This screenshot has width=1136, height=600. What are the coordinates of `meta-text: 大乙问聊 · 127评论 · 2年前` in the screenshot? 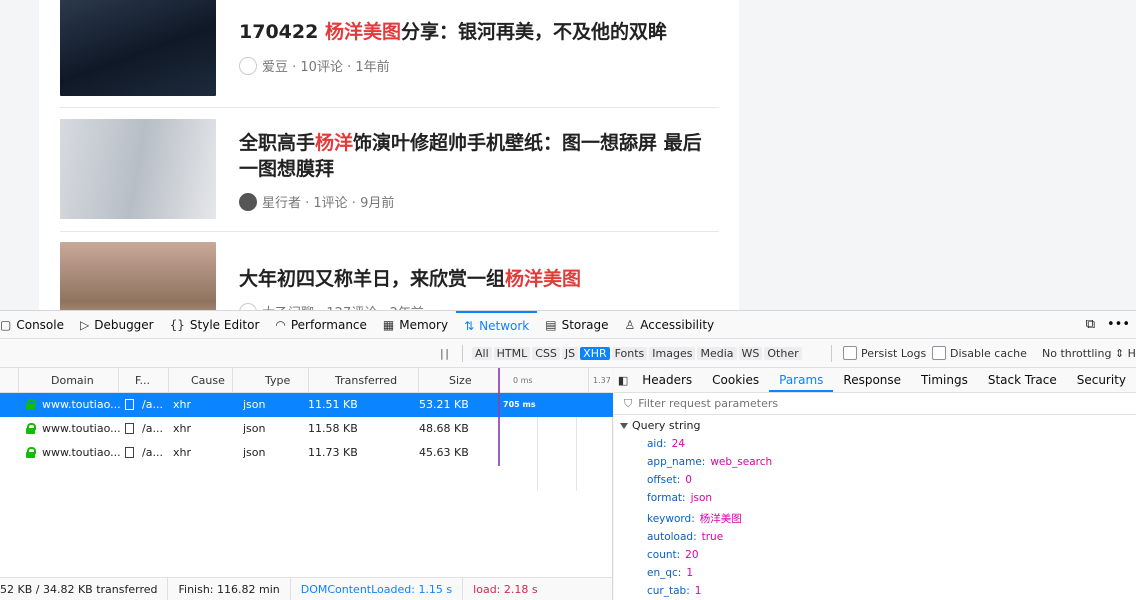 It's located at (343, 306).